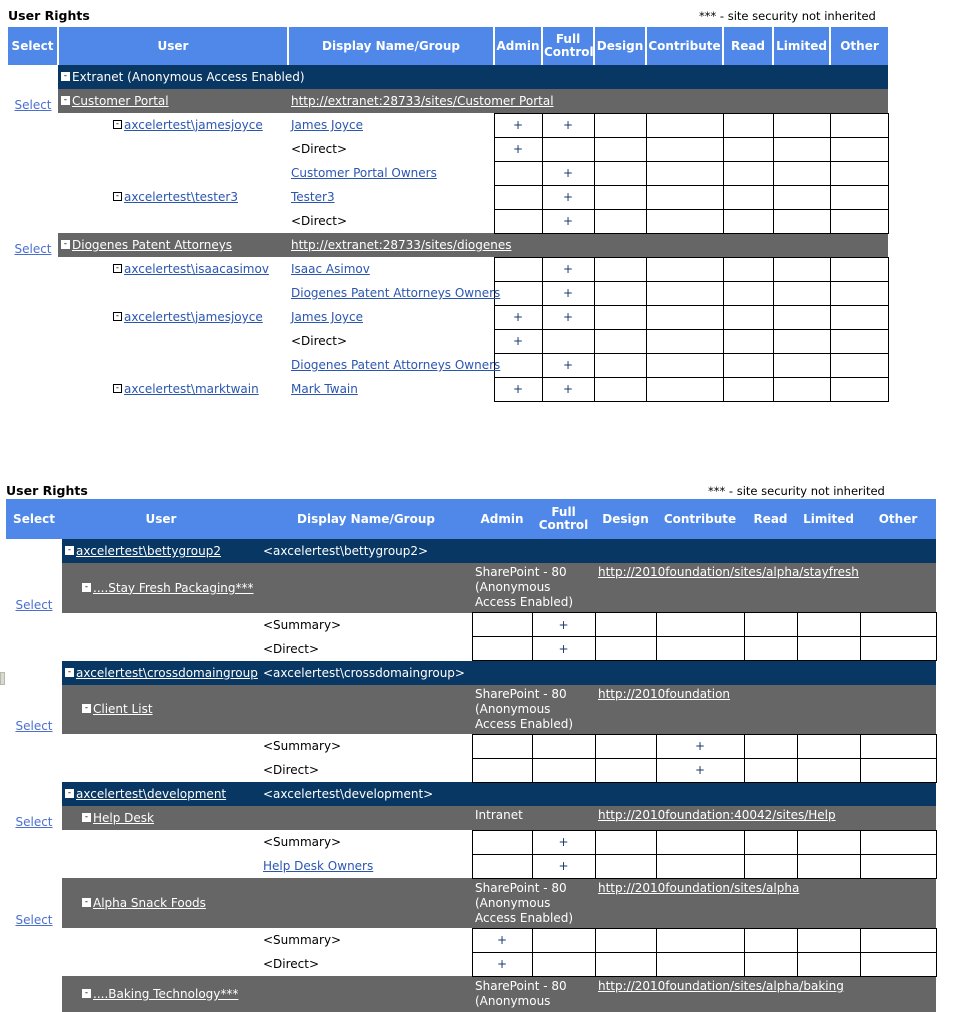 This screenshot has height=1012, width=957. What do you see at coordinates (149, 903) in the screenshot?
I see `user-name: Alpha Snack Foods` at bounding box center [149, 903].